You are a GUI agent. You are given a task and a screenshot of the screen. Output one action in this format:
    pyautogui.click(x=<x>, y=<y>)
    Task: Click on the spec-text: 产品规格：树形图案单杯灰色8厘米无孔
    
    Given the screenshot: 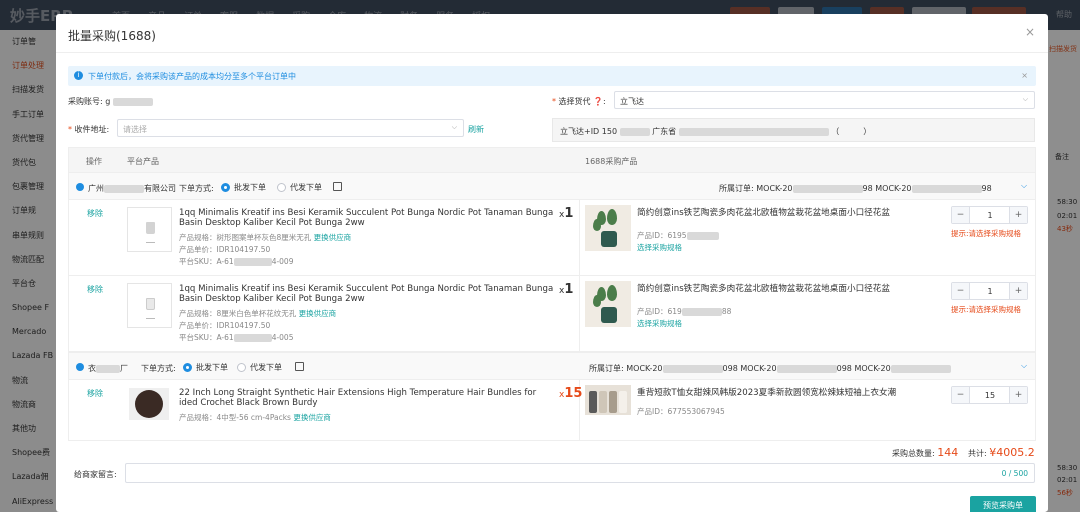 What is the action you would take?
    pyautogui.click(x=245, y=237)
    